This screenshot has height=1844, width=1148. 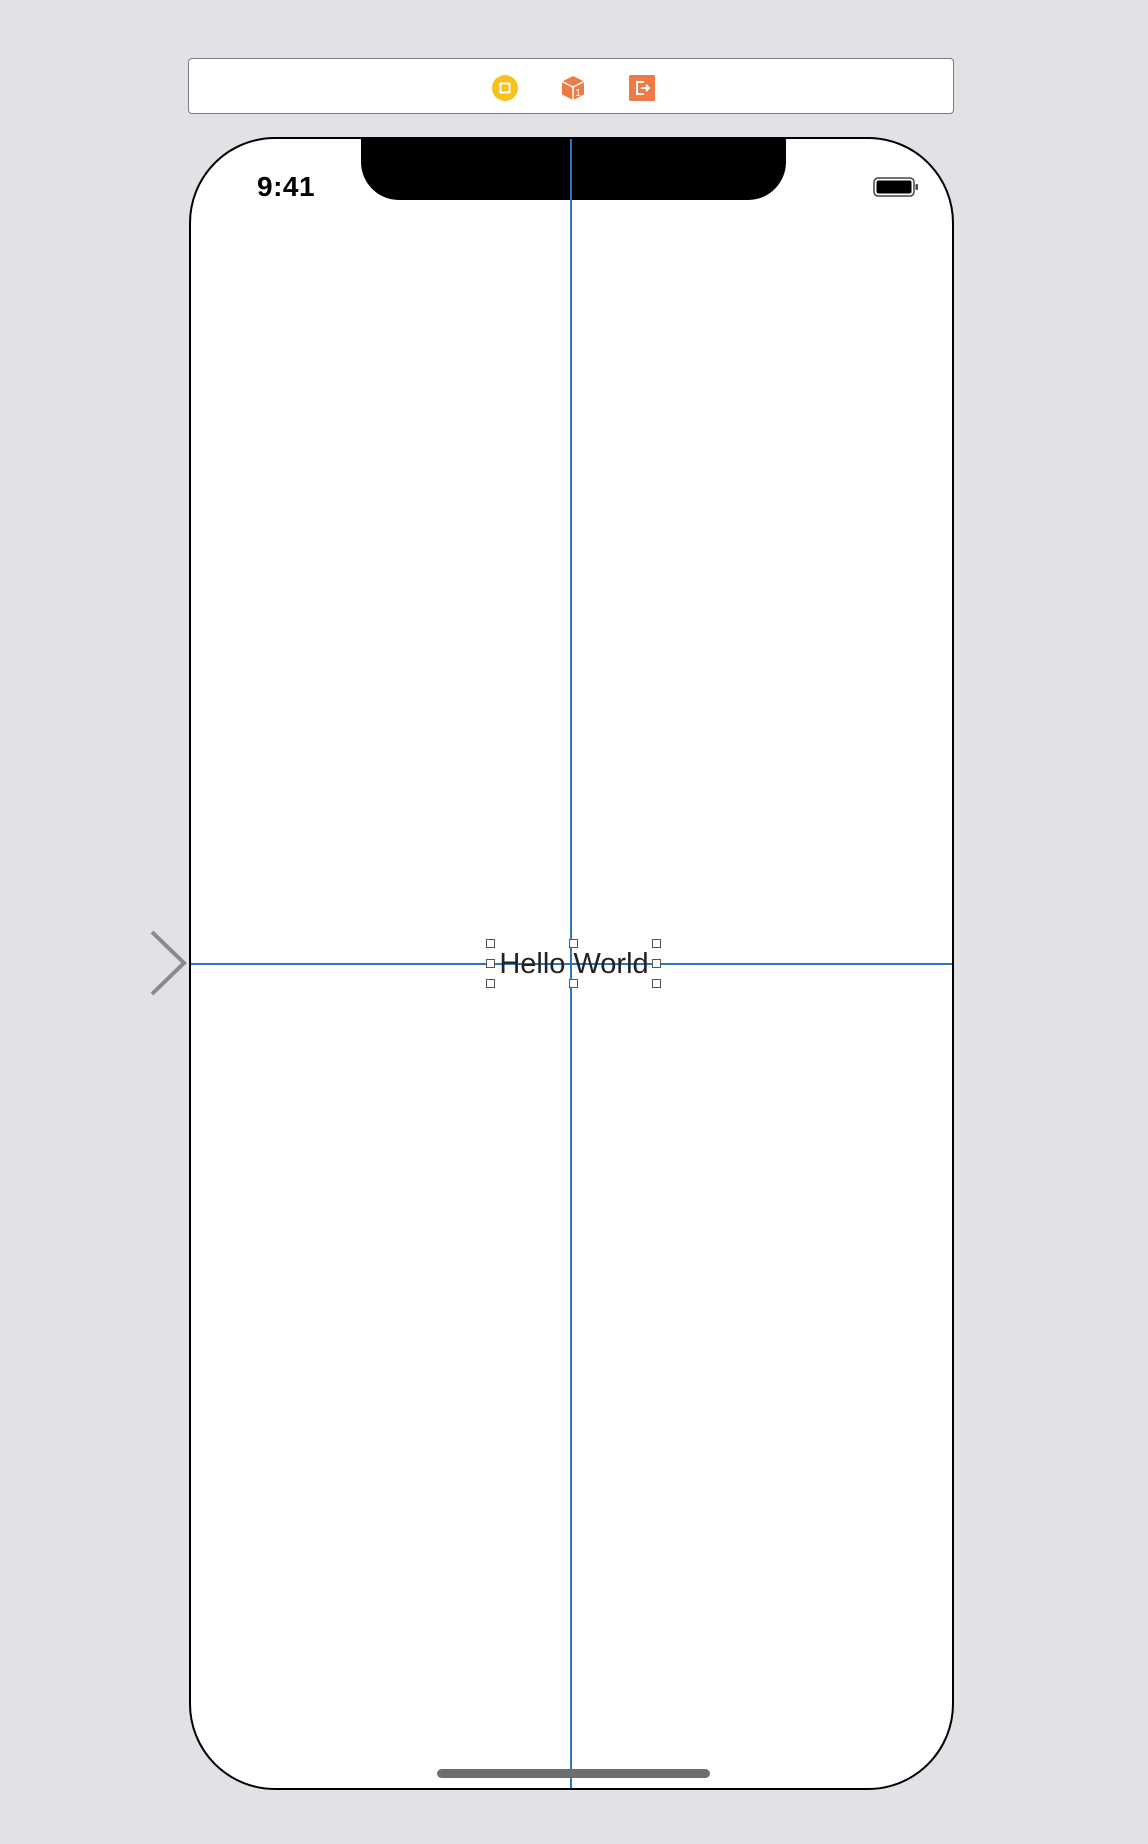 What do you see at coordinates (490, 983) in the screenshot?
I see `resize-handle-bottom-left` at bounding box center [490, 983].